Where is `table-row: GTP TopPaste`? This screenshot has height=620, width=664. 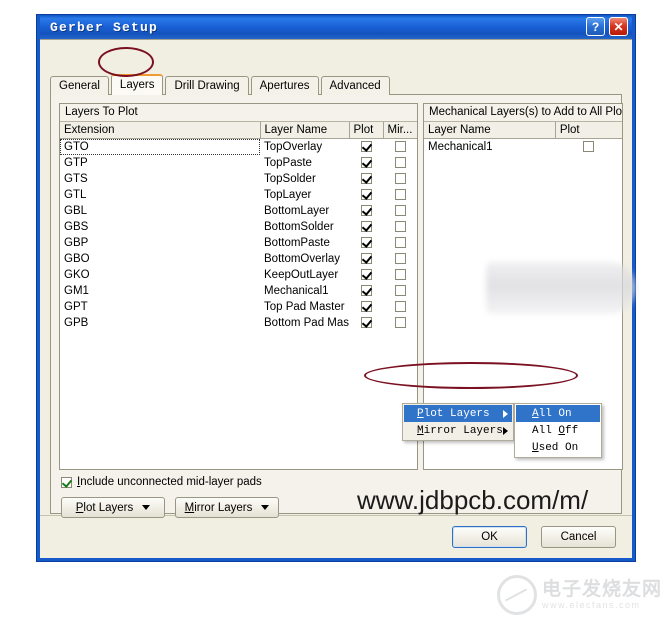 table-row: GTP TopPaste is located at coordinates (238, 163).